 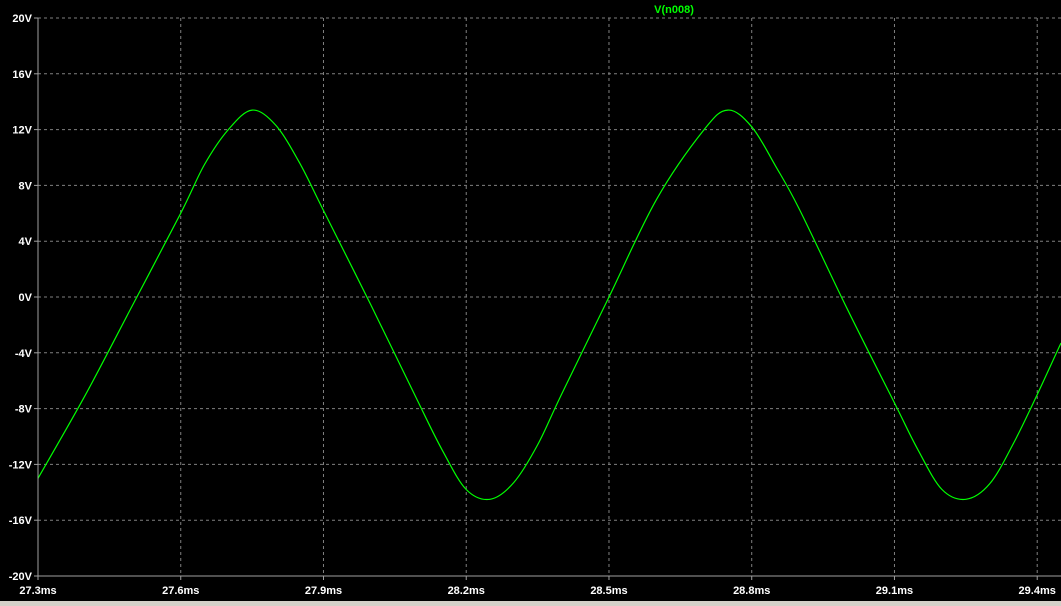 I want to click on x-tick-label: 29.4ms, so click(x=1037, y=591).